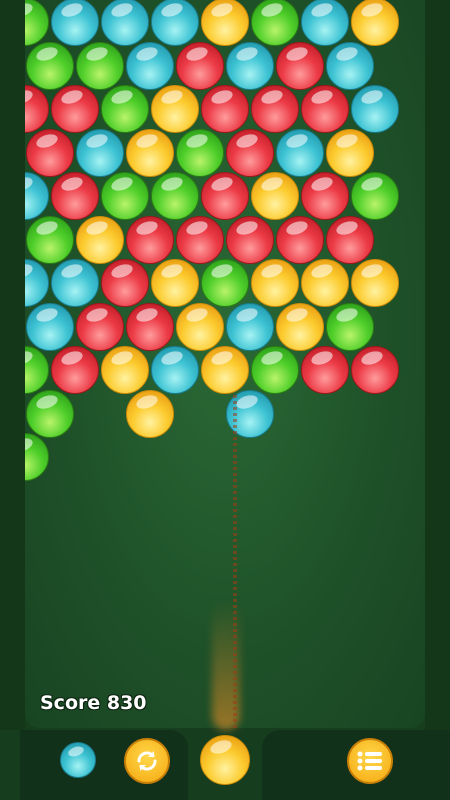 The height and width of the screenshot is (800, 450). Describe the element at coordinates (93, 703) in the screenshot. I see `score-label: Score 830` at that location.